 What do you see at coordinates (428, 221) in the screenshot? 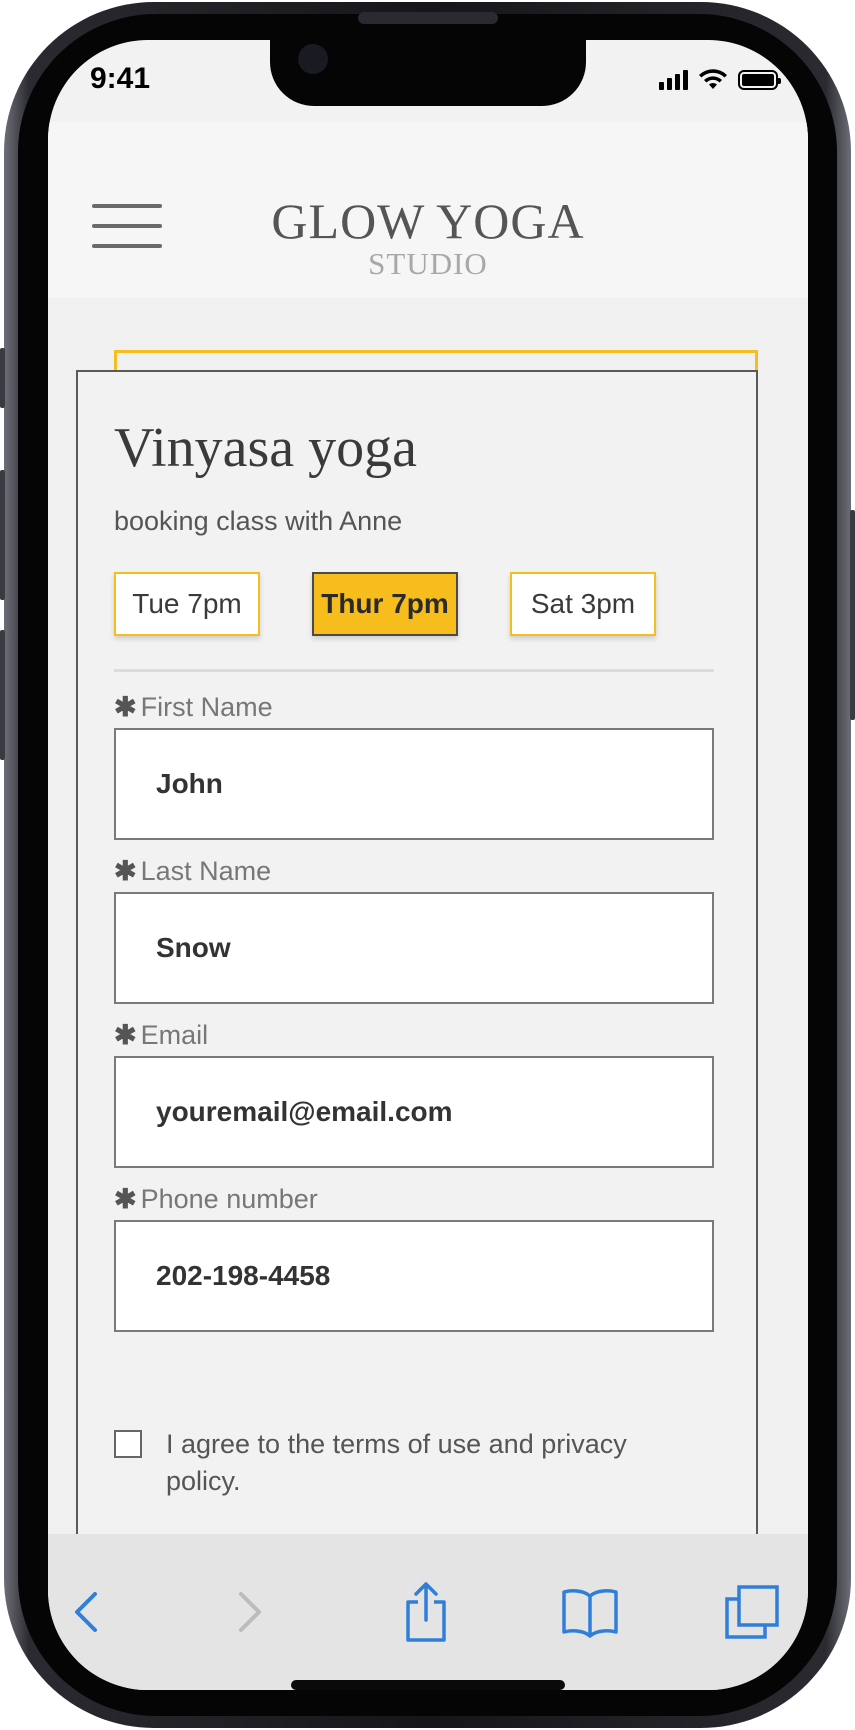
I see `logo-title: GLOW YOGA` at bounding box center [428, 221].